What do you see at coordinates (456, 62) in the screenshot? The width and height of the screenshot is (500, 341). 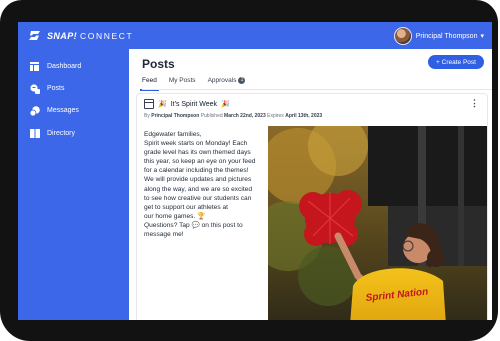 I see `create-post-button: + Create Post` at bounding box center [456, 62].